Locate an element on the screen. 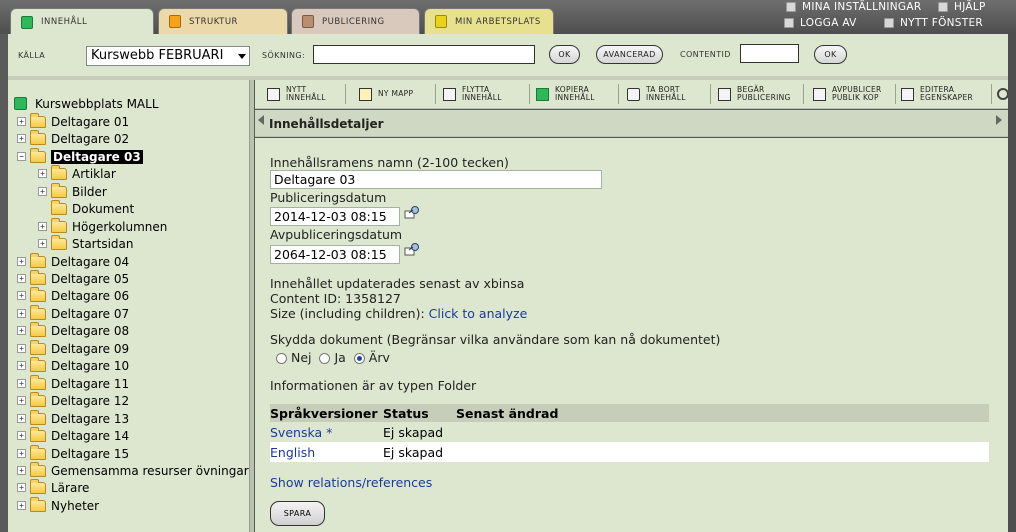  pubdate-input: 2014-12-03 08:15 is located at coordinates (335, 216).